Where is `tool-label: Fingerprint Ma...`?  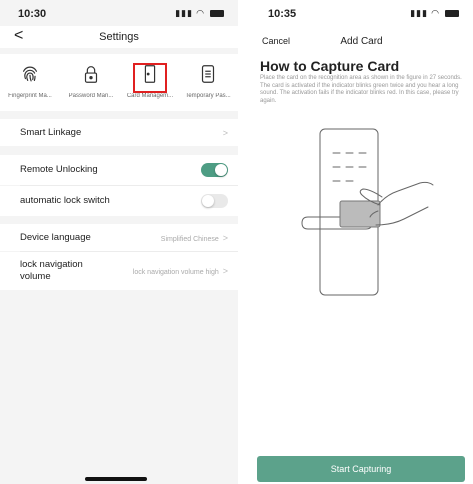 tool-label: Fingerprint Ma... is located at coordinates (30, 96).